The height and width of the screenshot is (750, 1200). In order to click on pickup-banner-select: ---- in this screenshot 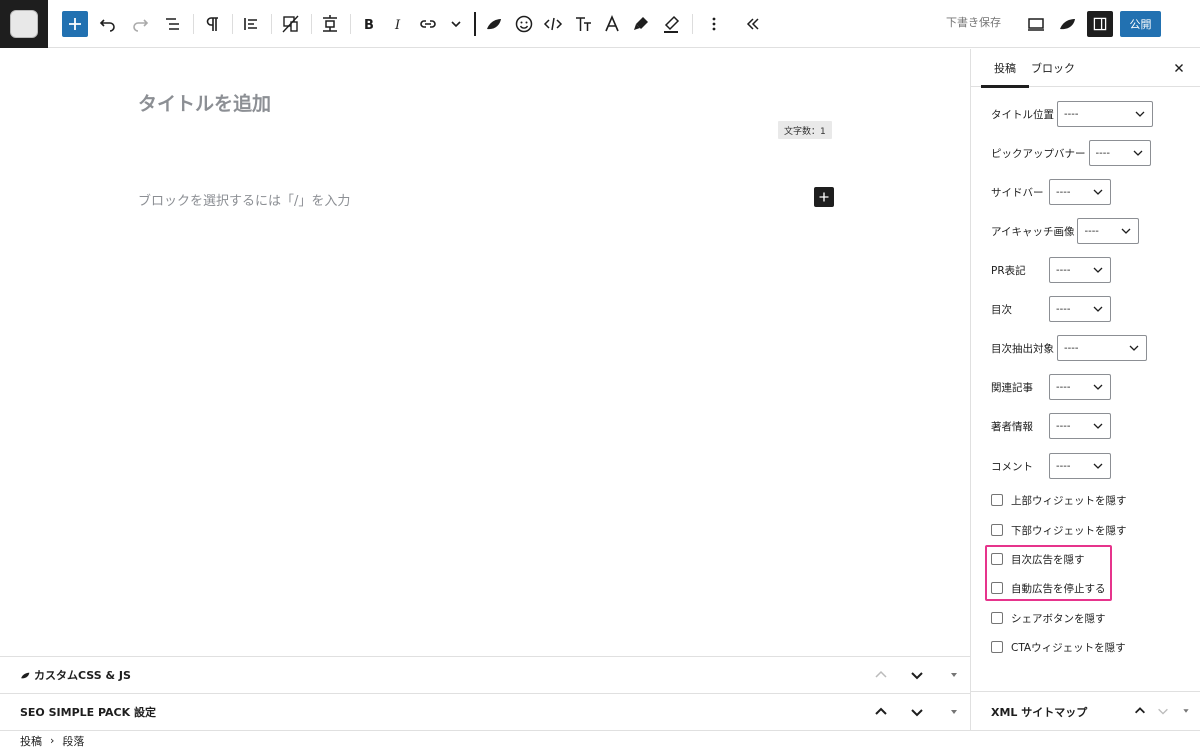, I will do `click(1119, 153)`.